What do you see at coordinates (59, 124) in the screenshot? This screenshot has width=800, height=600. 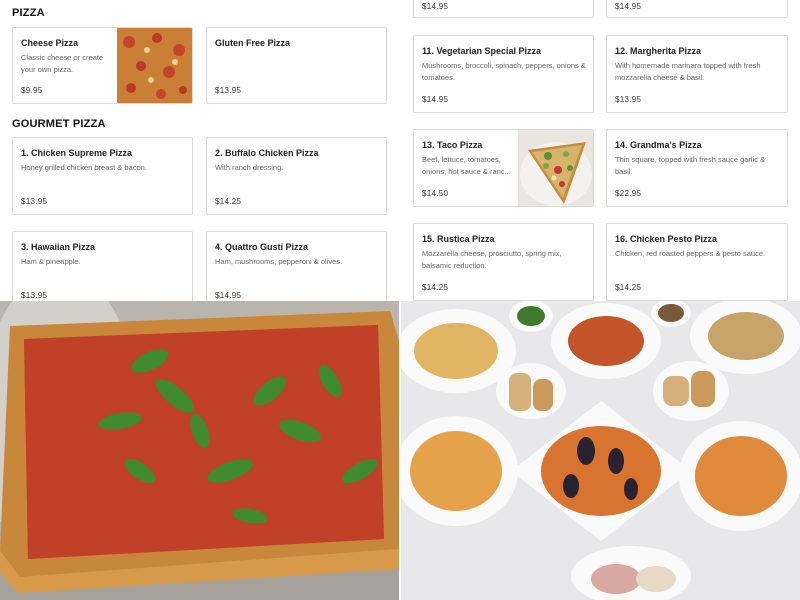 I see `section-title-gourmet-pizza: GOURMET PIZZA` at bounding box center [59, 124].